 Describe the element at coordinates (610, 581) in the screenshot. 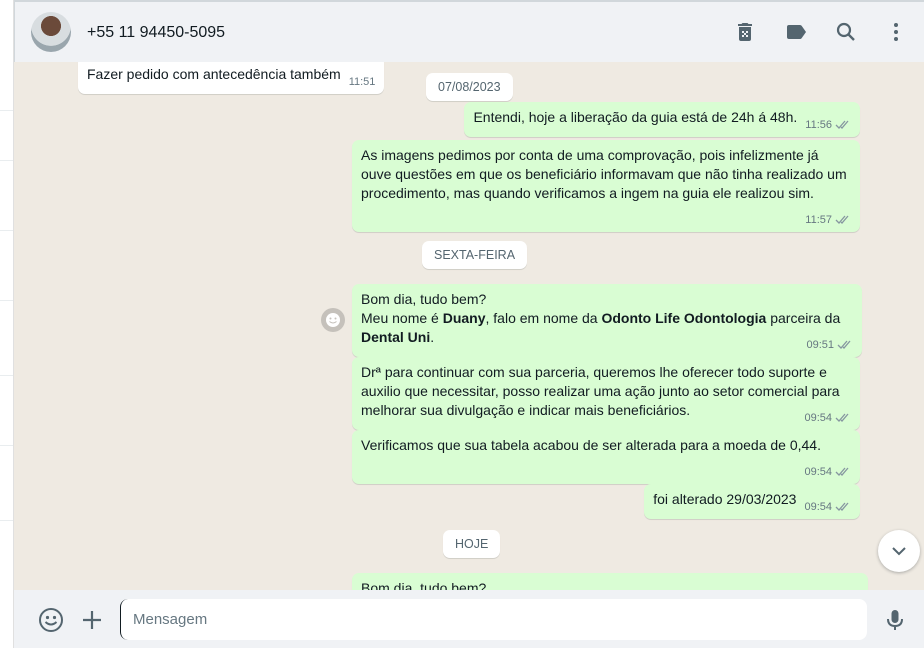

I see `message-outgoing: Bom dia, tudo bem?` at that location.